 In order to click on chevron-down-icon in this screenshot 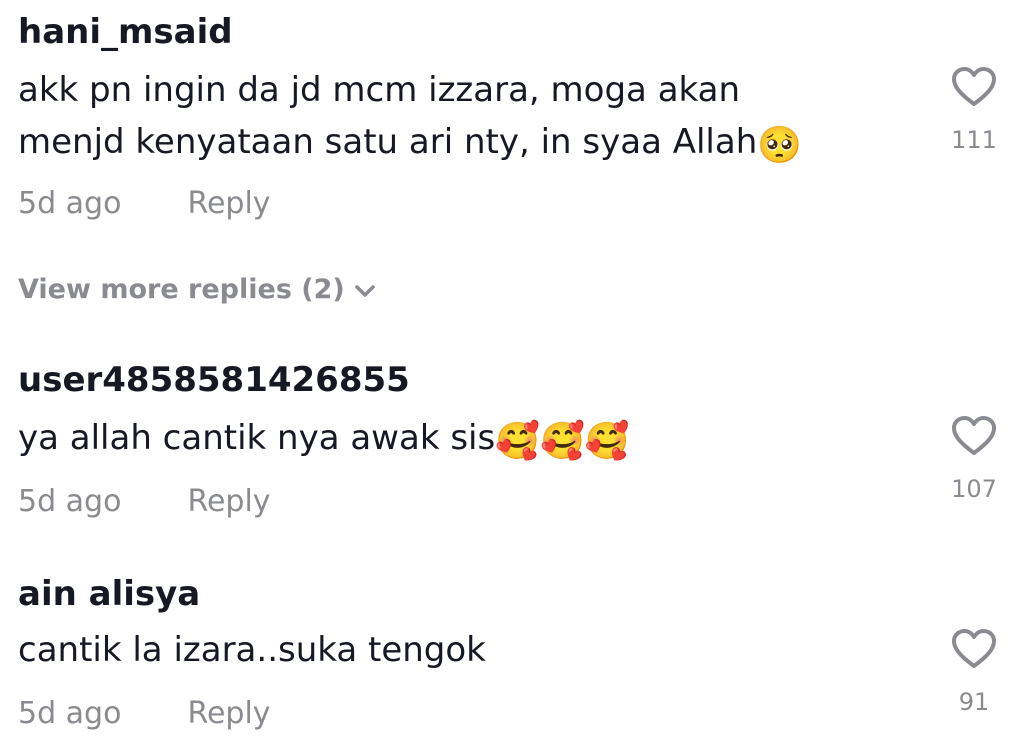, I will do `click(365, 290)`.